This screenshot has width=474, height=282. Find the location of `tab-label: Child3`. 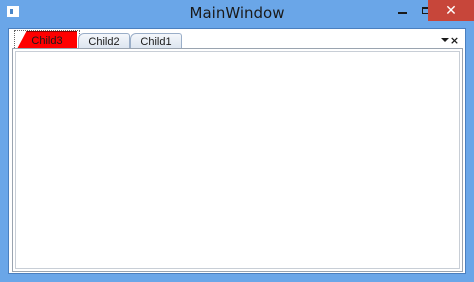

tab-label: Child3 is located at coordinates (47, 40).